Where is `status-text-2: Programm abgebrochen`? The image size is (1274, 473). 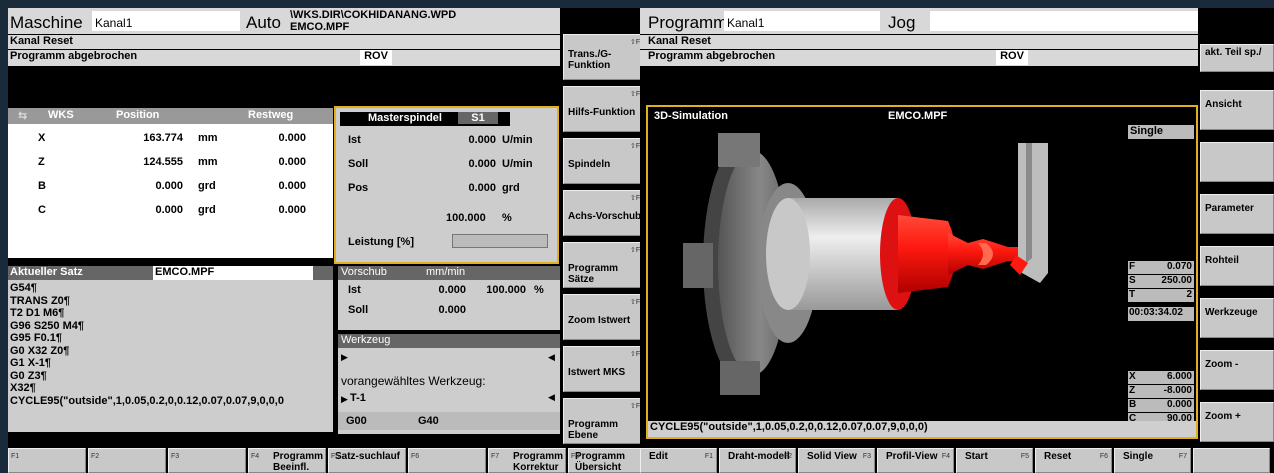
status-text-2: Programm abgebrochen is located at coordinates (74, 56).